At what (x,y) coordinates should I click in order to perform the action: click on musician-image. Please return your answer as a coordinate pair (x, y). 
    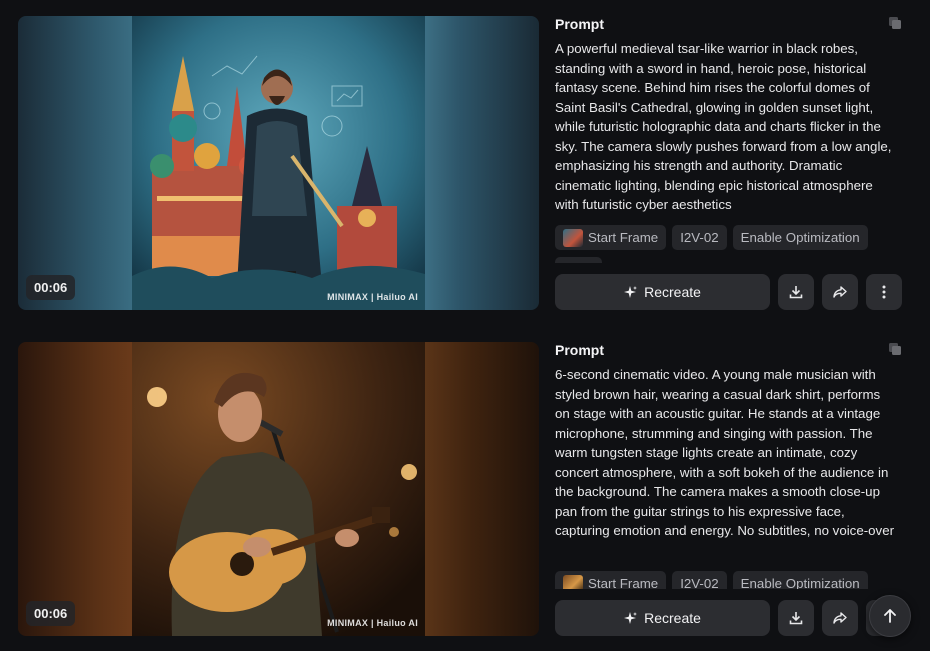
    Looking at the image, I should click on (278, 489).